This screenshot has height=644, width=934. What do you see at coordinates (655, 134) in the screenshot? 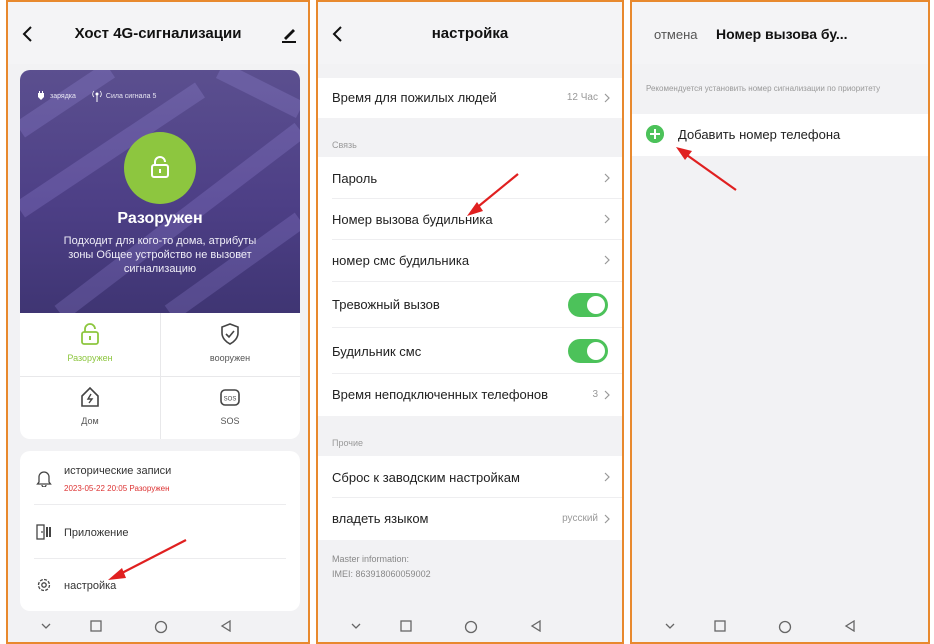
I see `plus-circle-icon` at bounding box center [655, 134].